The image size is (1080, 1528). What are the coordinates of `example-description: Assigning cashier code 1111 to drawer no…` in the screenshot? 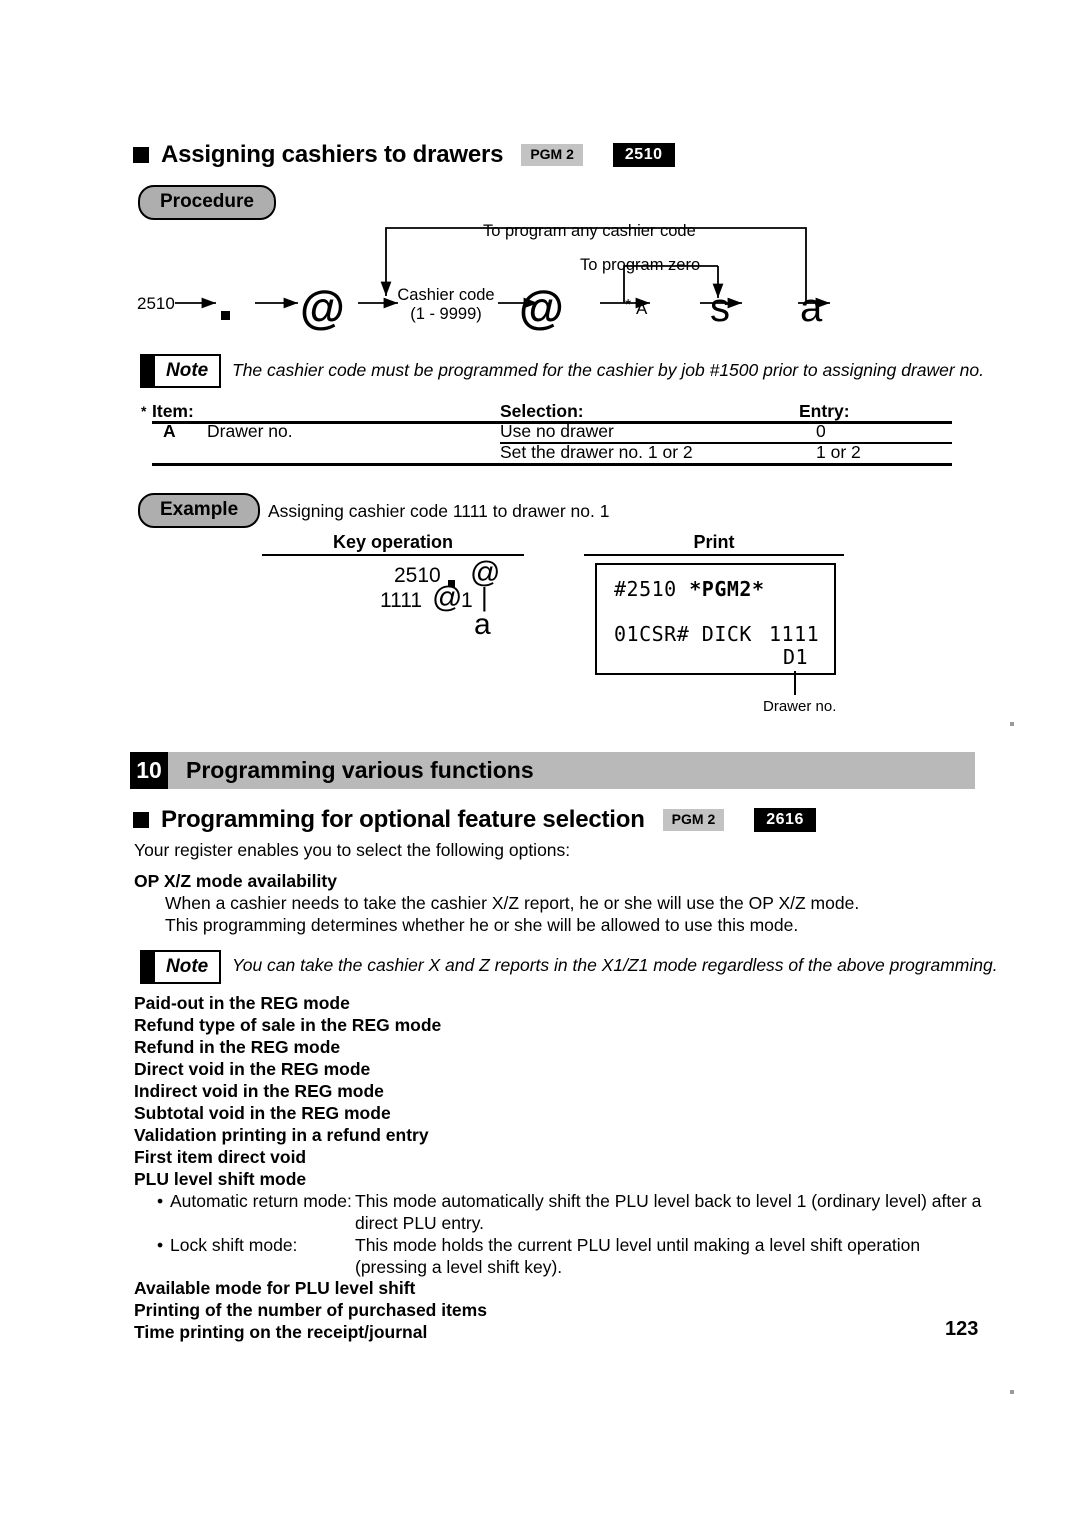 It's located at (439, 511).